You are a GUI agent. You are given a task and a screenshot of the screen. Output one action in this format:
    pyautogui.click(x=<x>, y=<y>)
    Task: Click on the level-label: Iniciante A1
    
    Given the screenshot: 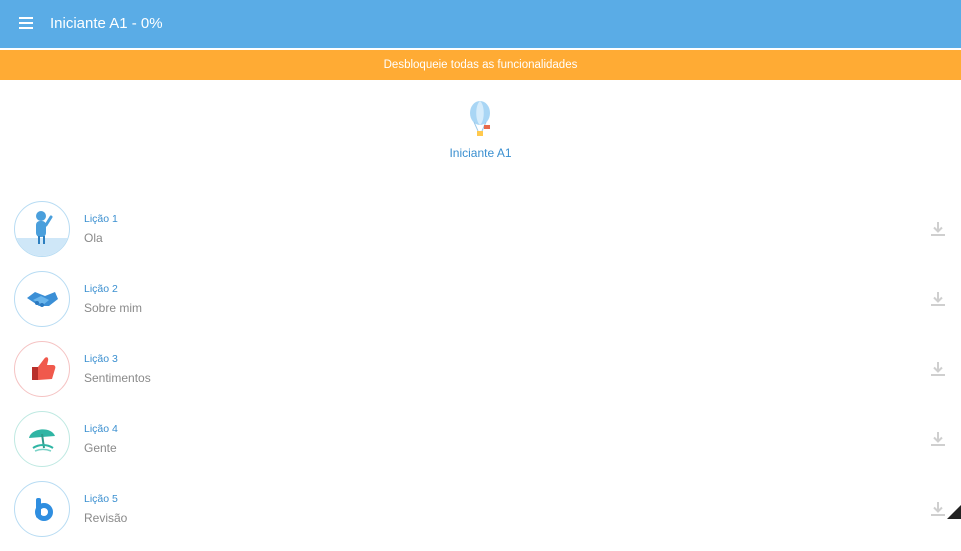 What is the action you would take?
    pyautogui.click(x=480, y=153)
    